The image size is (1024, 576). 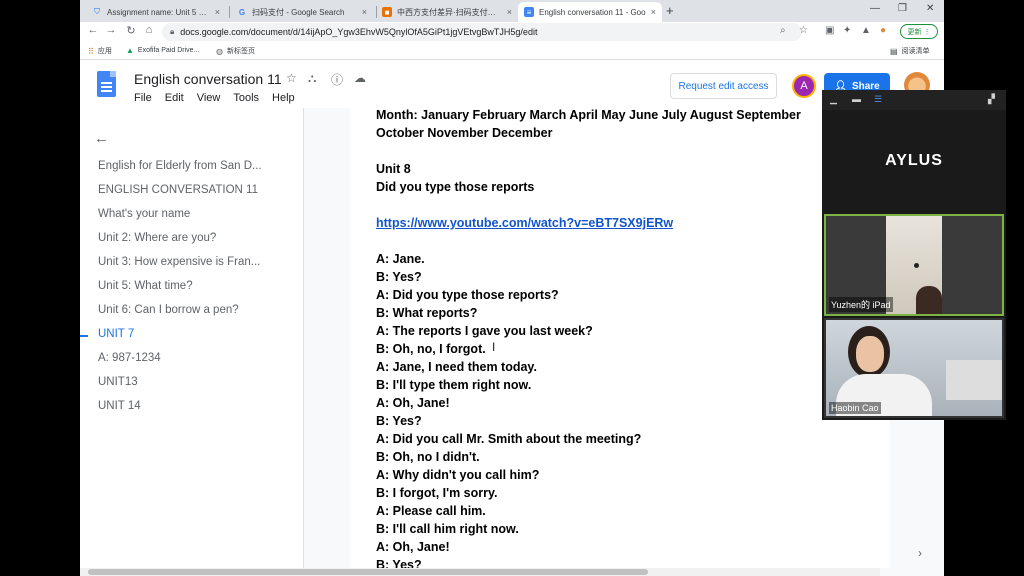 I want to click on docs-logo-icon, so click(x=106, y=84).